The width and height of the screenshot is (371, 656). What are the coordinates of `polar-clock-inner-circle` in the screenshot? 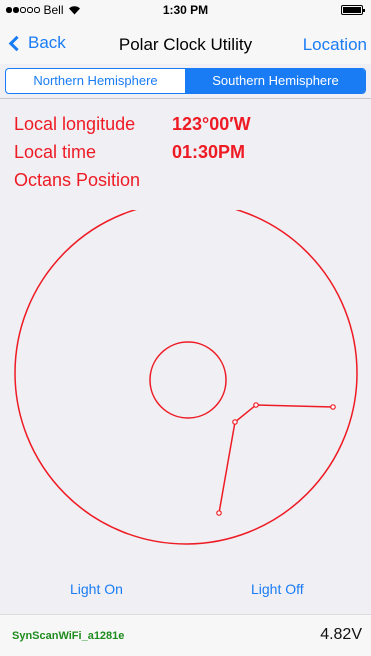 It's located at (188, 380).